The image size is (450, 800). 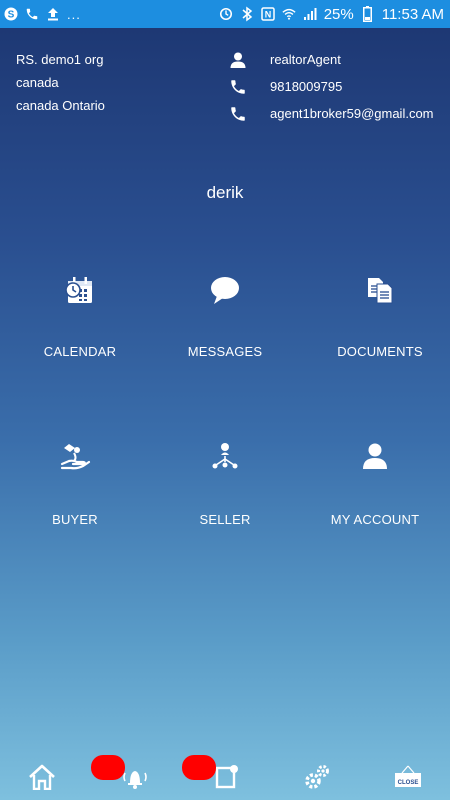 I want to click on battery-percent: 25%, so click(x=338, y=14).